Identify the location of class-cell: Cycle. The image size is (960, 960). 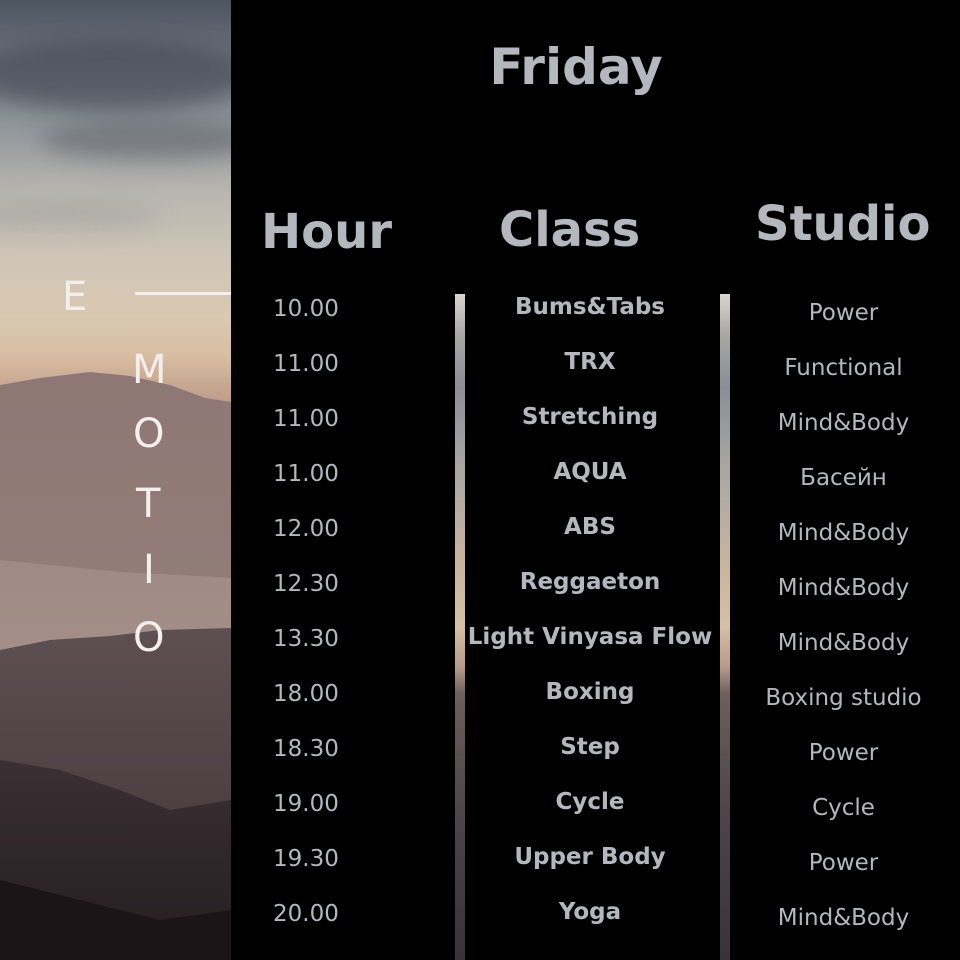
(590, 802).